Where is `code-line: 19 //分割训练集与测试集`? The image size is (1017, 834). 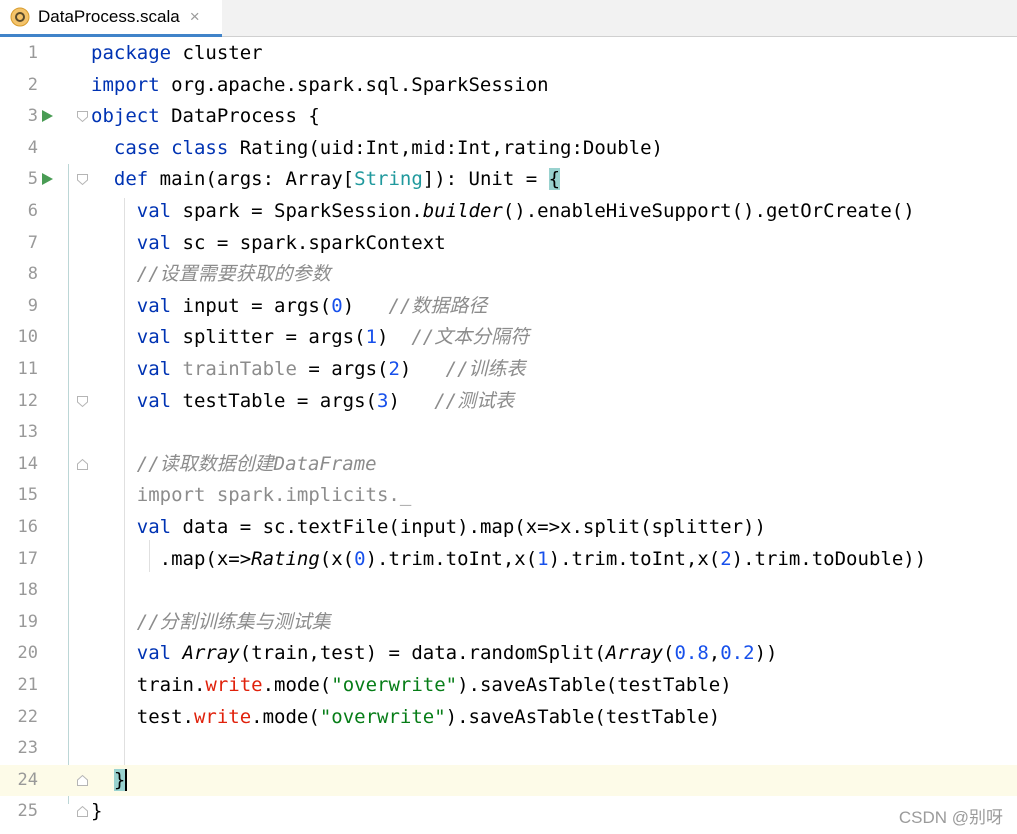 code-line: 19 //分割训练集与测试集 is located at coordinates (508, 623).